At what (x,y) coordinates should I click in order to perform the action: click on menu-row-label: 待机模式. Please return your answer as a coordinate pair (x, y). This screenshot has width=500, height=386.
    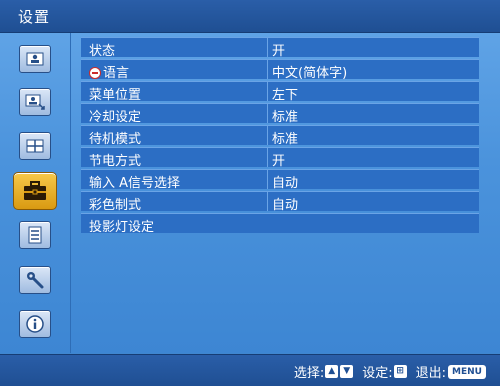
    Looking at the image, I should click on (115, 139).